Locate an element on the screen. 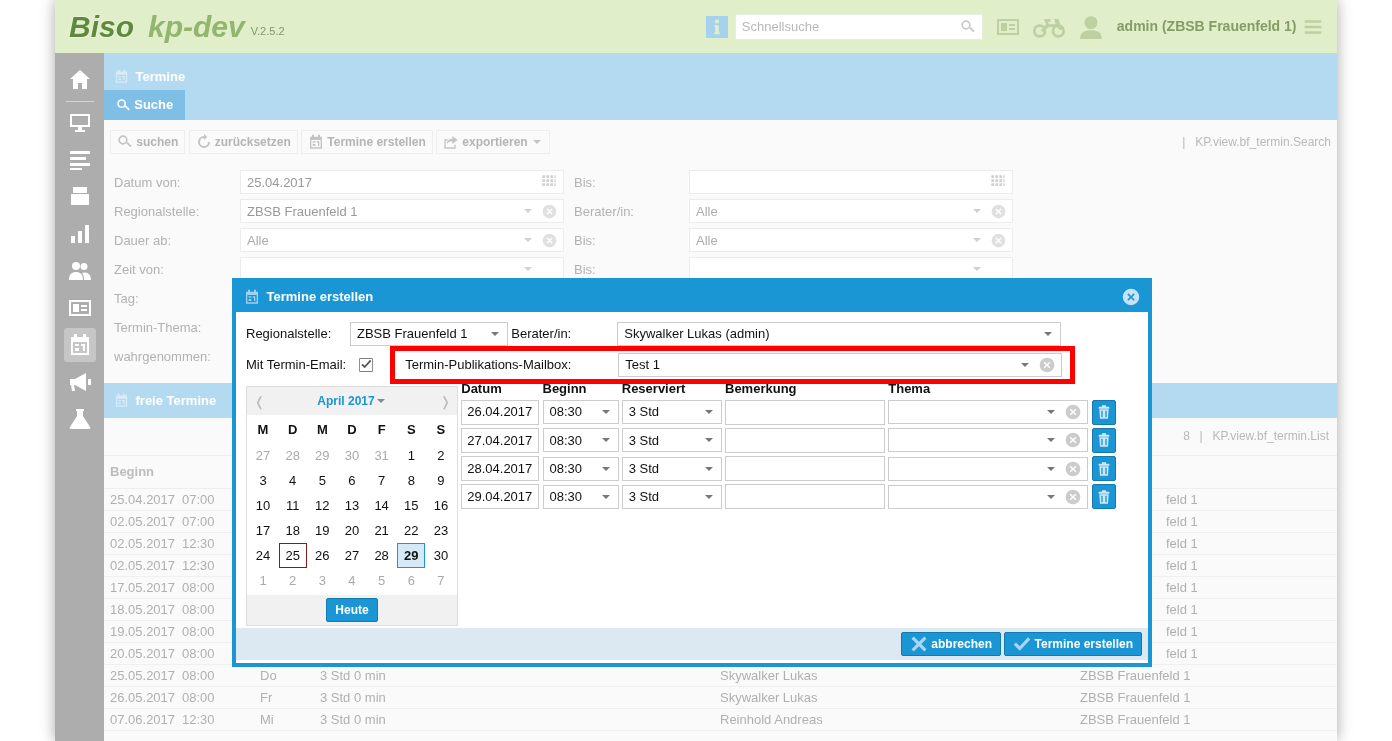 The width and height of the screenshot is (1392, 741). weekday-label: M is located at coordinates (263, 430).